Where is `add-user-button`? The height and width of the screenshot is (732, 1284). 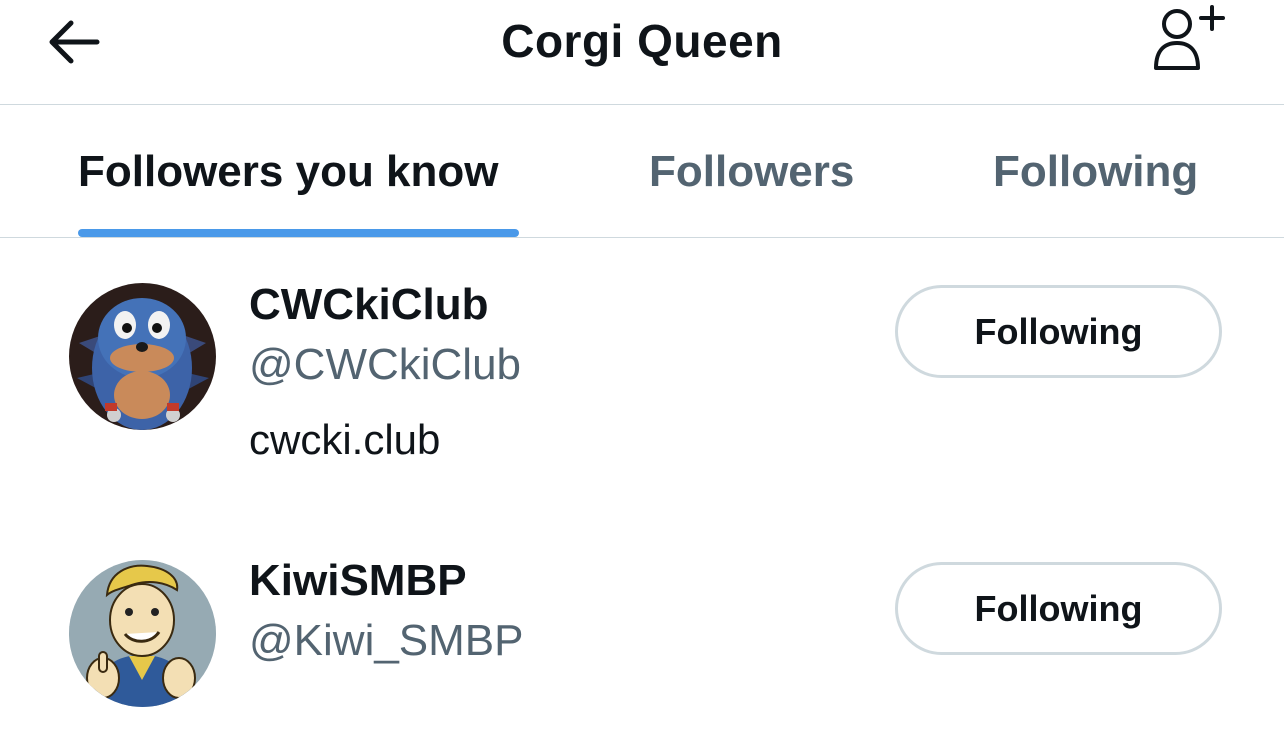 add-user-button is located at coordinates (1188, 38).